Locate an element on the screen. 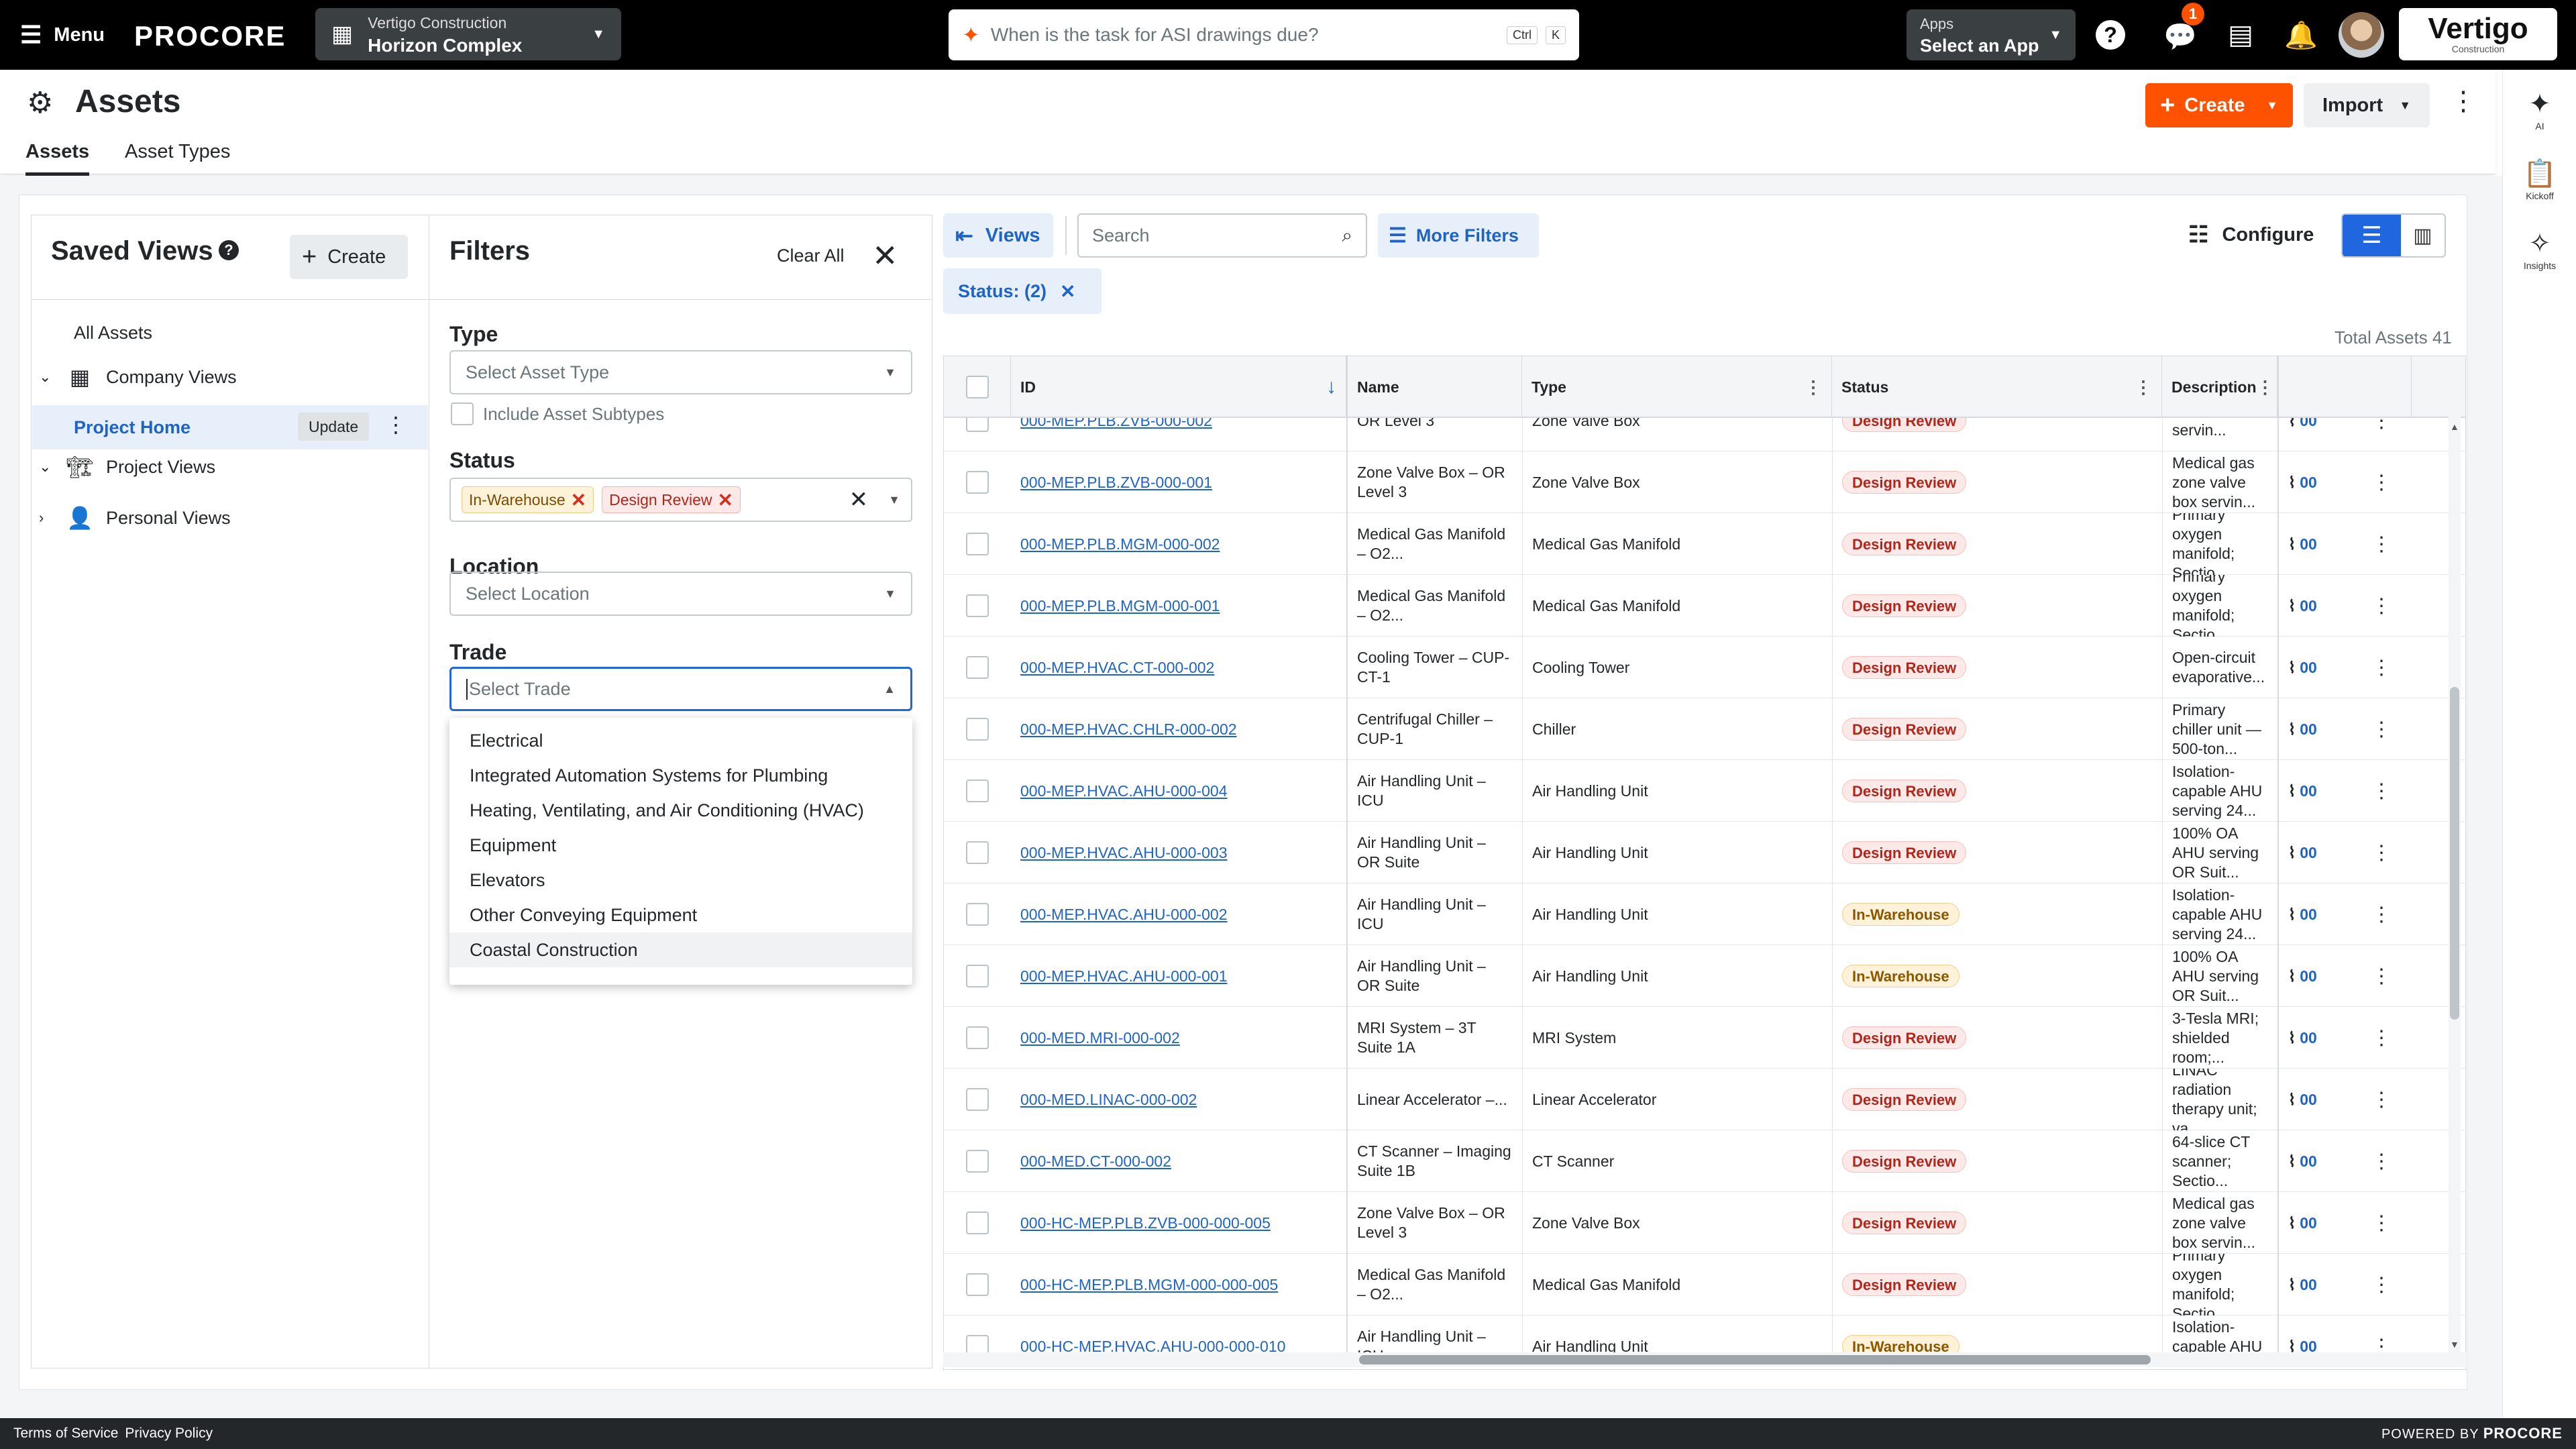 The image size is (2576, 1449). include-subtypes-checkbox: Include Asset Subtypes is located at coordinates (557, 413).